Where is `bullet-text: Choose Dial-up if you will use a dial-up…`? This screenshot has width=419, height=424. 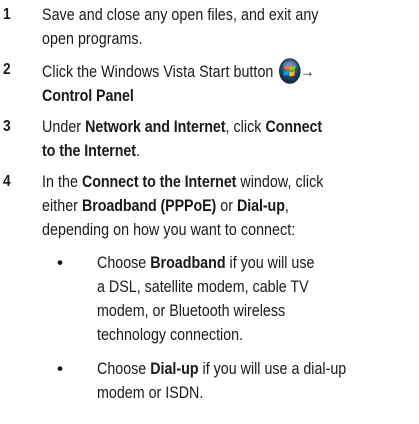
bullet-text: Choose Dial-up if you will use a dial-up… is located at coordinates (256, 381).